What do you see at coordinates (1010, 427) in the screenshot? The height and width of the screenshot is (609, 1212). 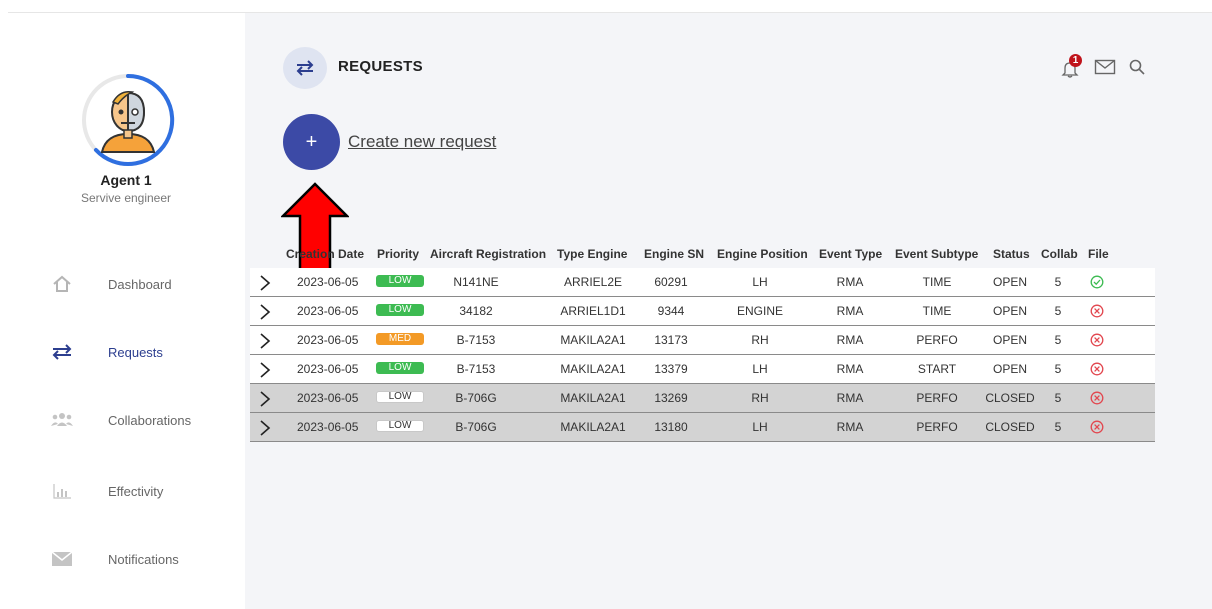 I see `cell-status: CLOSED` at bounding box center [1010, 427].